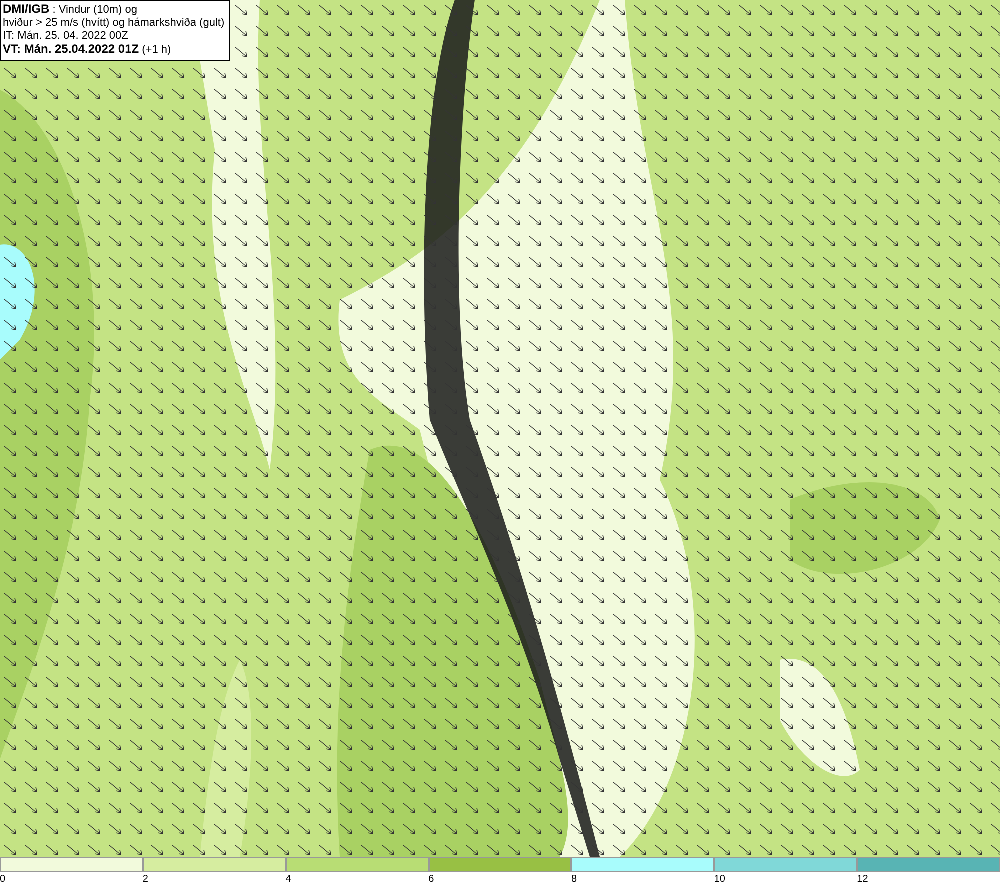 The width and height of the screenshot is (1000, 887). What do you see at coordinates (289, 880) in the screenshot?
I see `legend-tick-label: 4` at bounding box center [289, 880].